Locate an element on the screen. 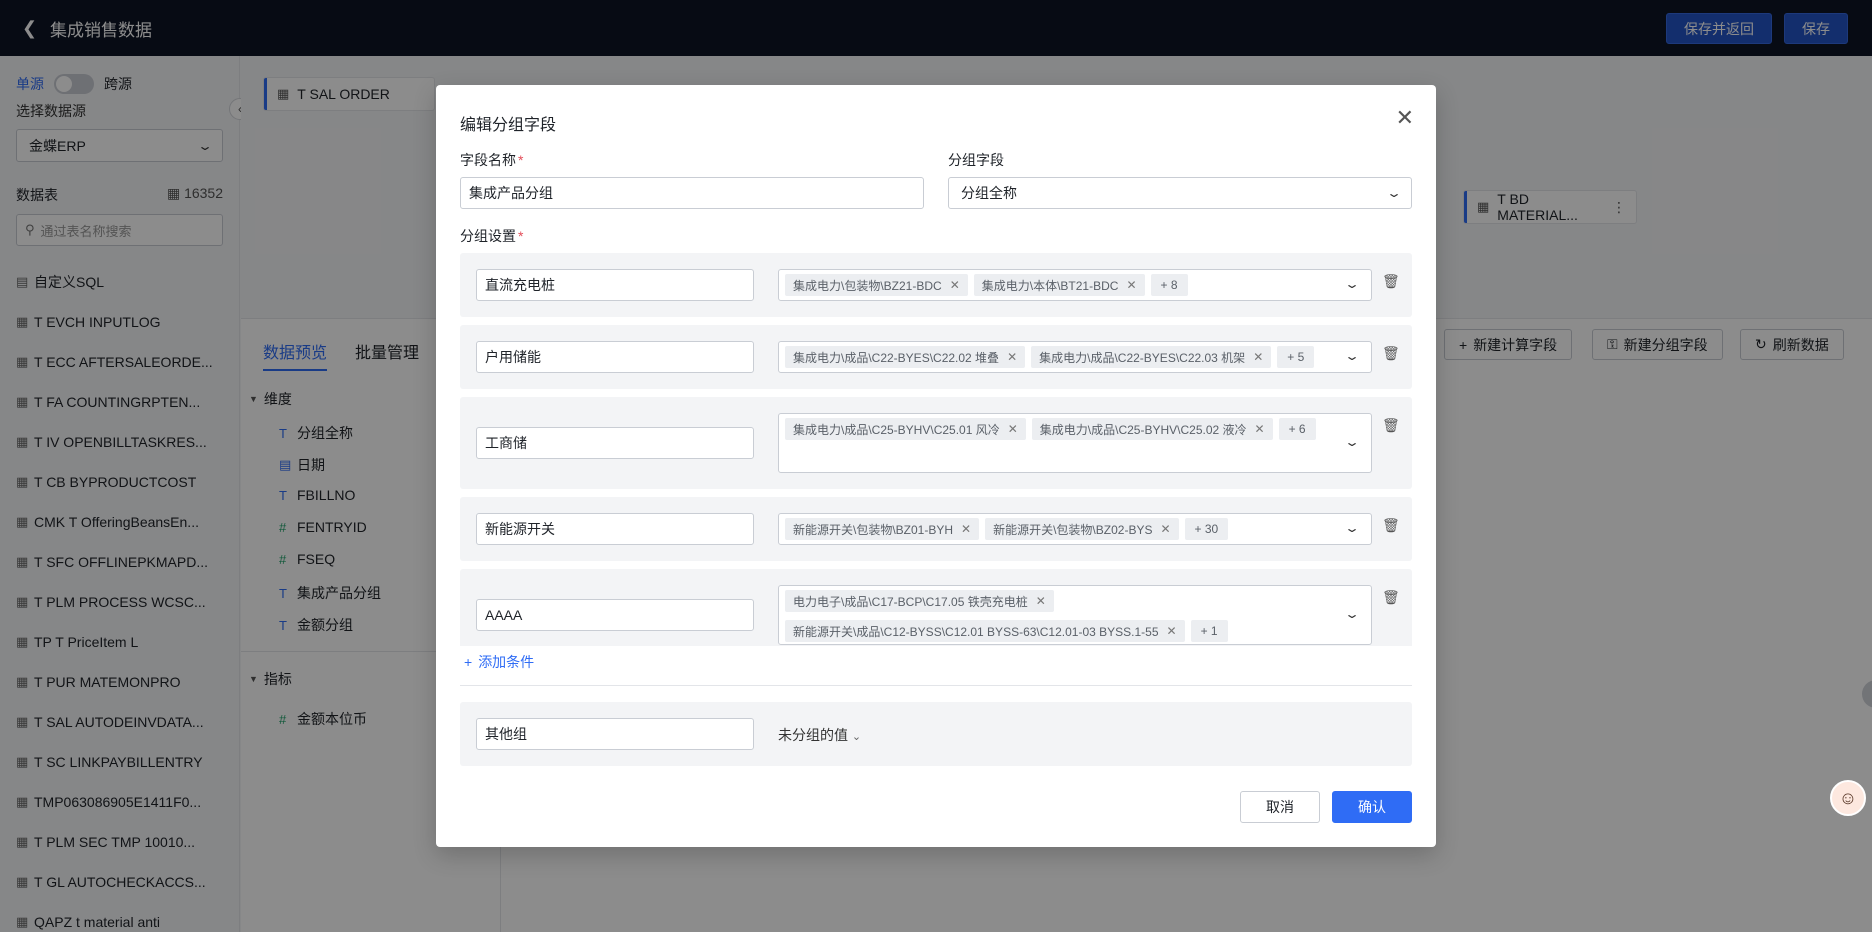 Image resolution: width=1872 pixels, height=932 pixels. more-tags-badge: + 6 is located at coordinates (1297, 429).